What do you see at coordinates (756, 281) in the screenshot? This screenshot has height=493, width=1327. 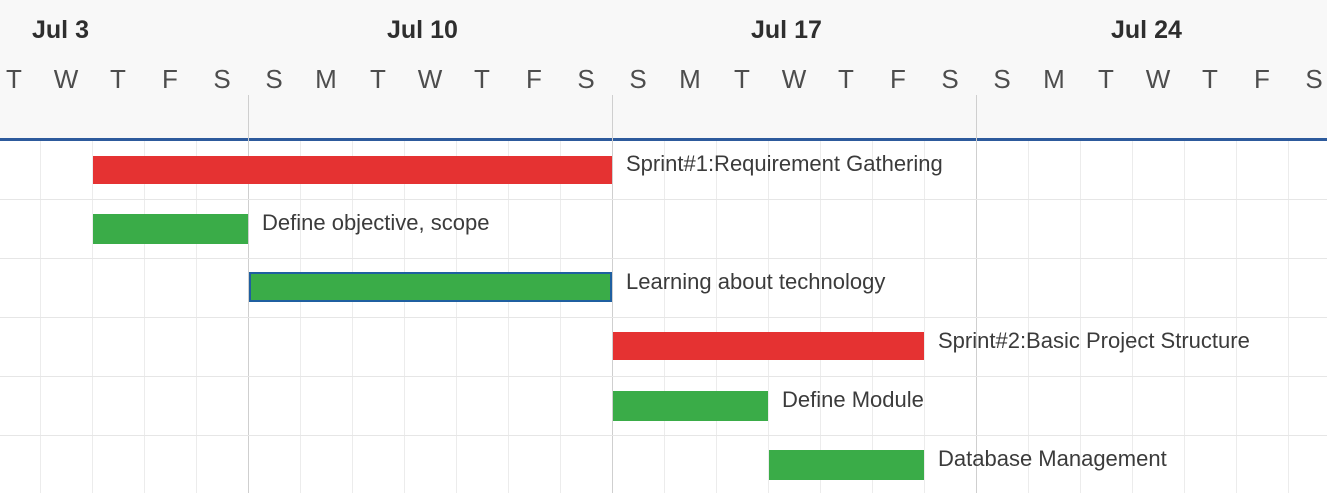 I see `task-label: Learning about technology` at bounding box center [756, 281].